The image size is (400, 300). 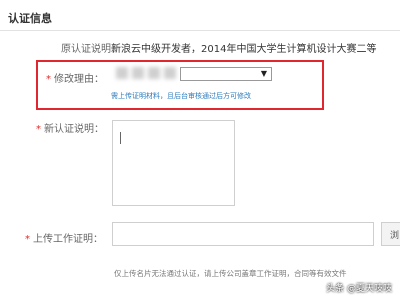 What do you see at coordinates (79, 79) in the screenshot?
I see `modify-reason-label-text: 修改理由：` at bounding box center [79, 79].